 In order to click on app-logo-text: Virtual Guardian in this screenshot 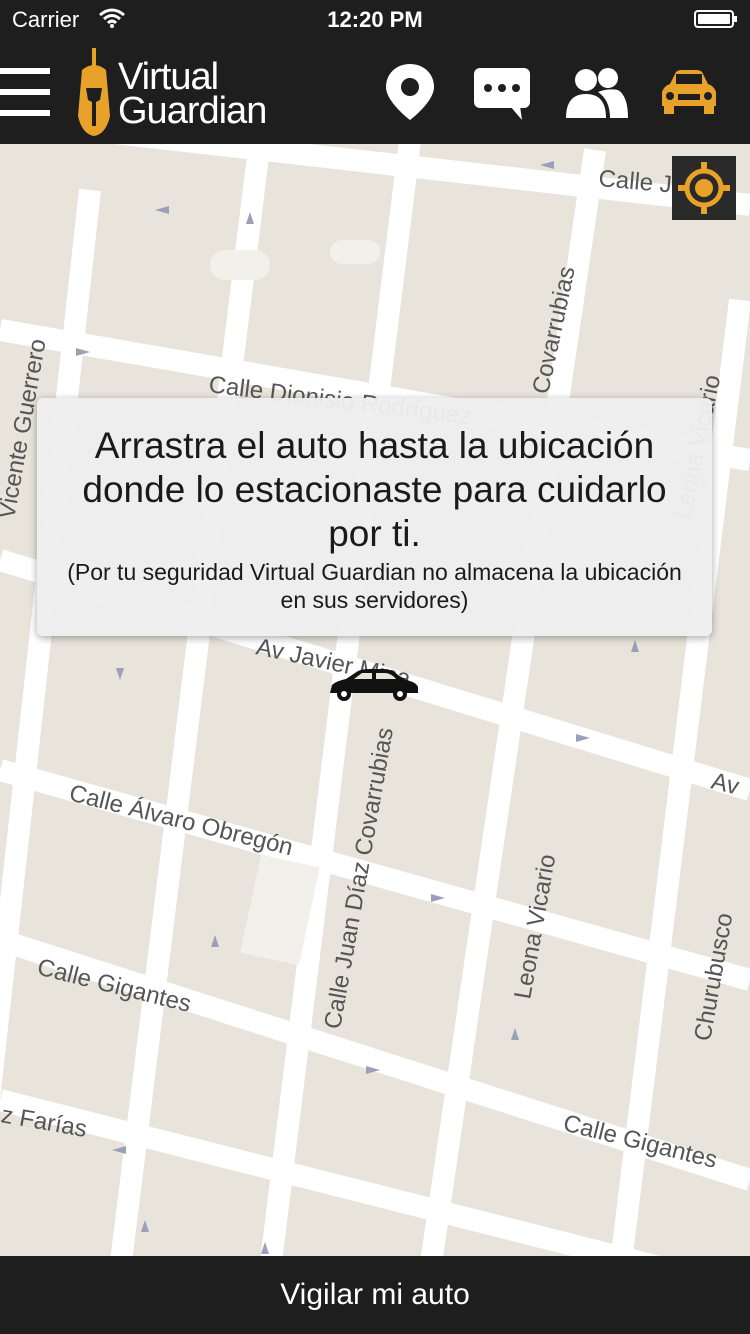, I will do `click(192, 94)`.